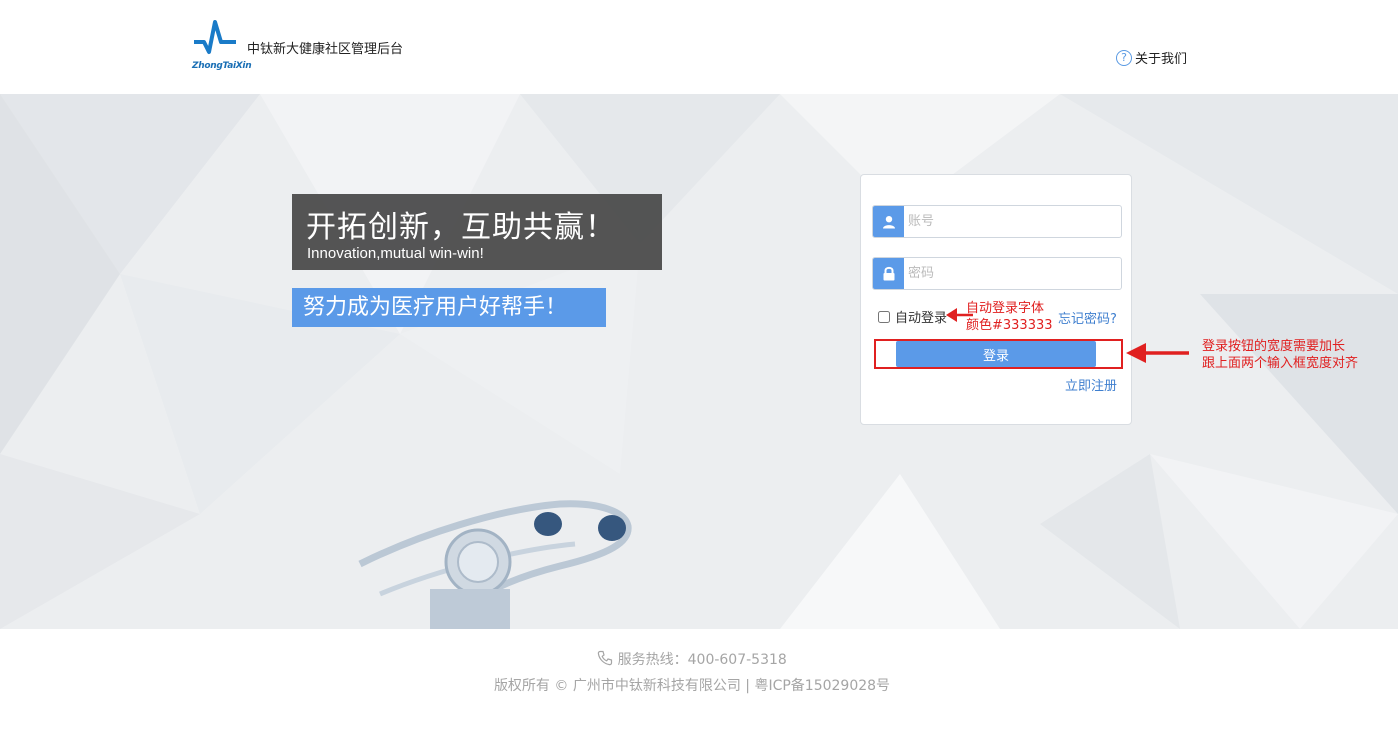 This screenshot has width=1398, height=734. What do you see at coordinates (325, 49) in the screenshot?
I see `site-title: 中钛新大健康社区管理后台` at bounding box center [325, 49].